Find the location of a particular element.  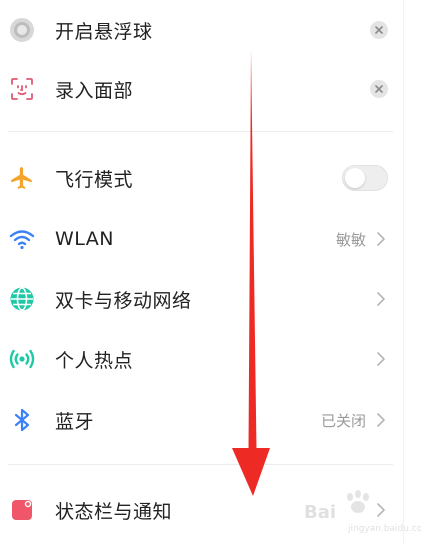

status-bar-label: 状态栏与通知 is located at coordinates (114, 511).